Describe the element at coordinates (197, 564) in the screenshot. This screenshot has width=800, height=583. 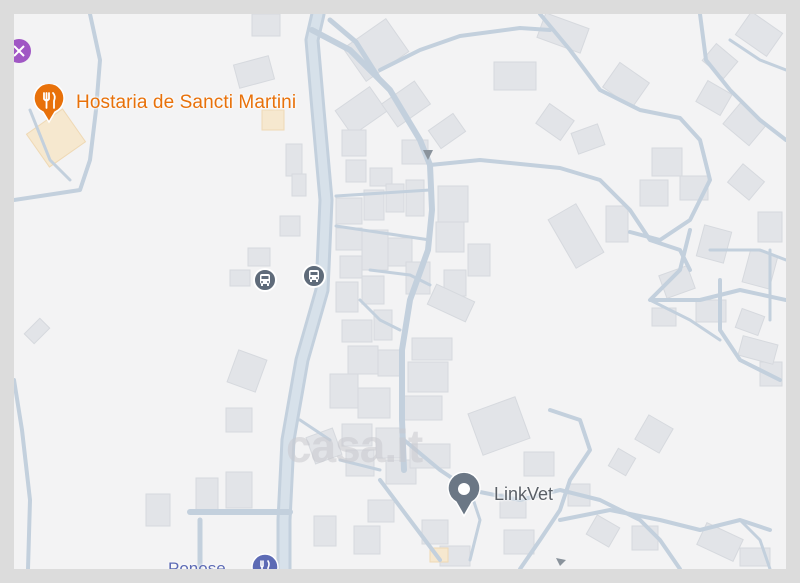
I see `bottom-poi-label: Ponose` at that location.